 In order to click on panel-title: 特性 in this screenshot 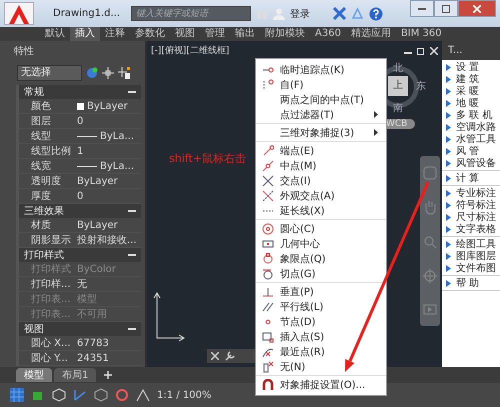, I will do `click(24, 51)`.